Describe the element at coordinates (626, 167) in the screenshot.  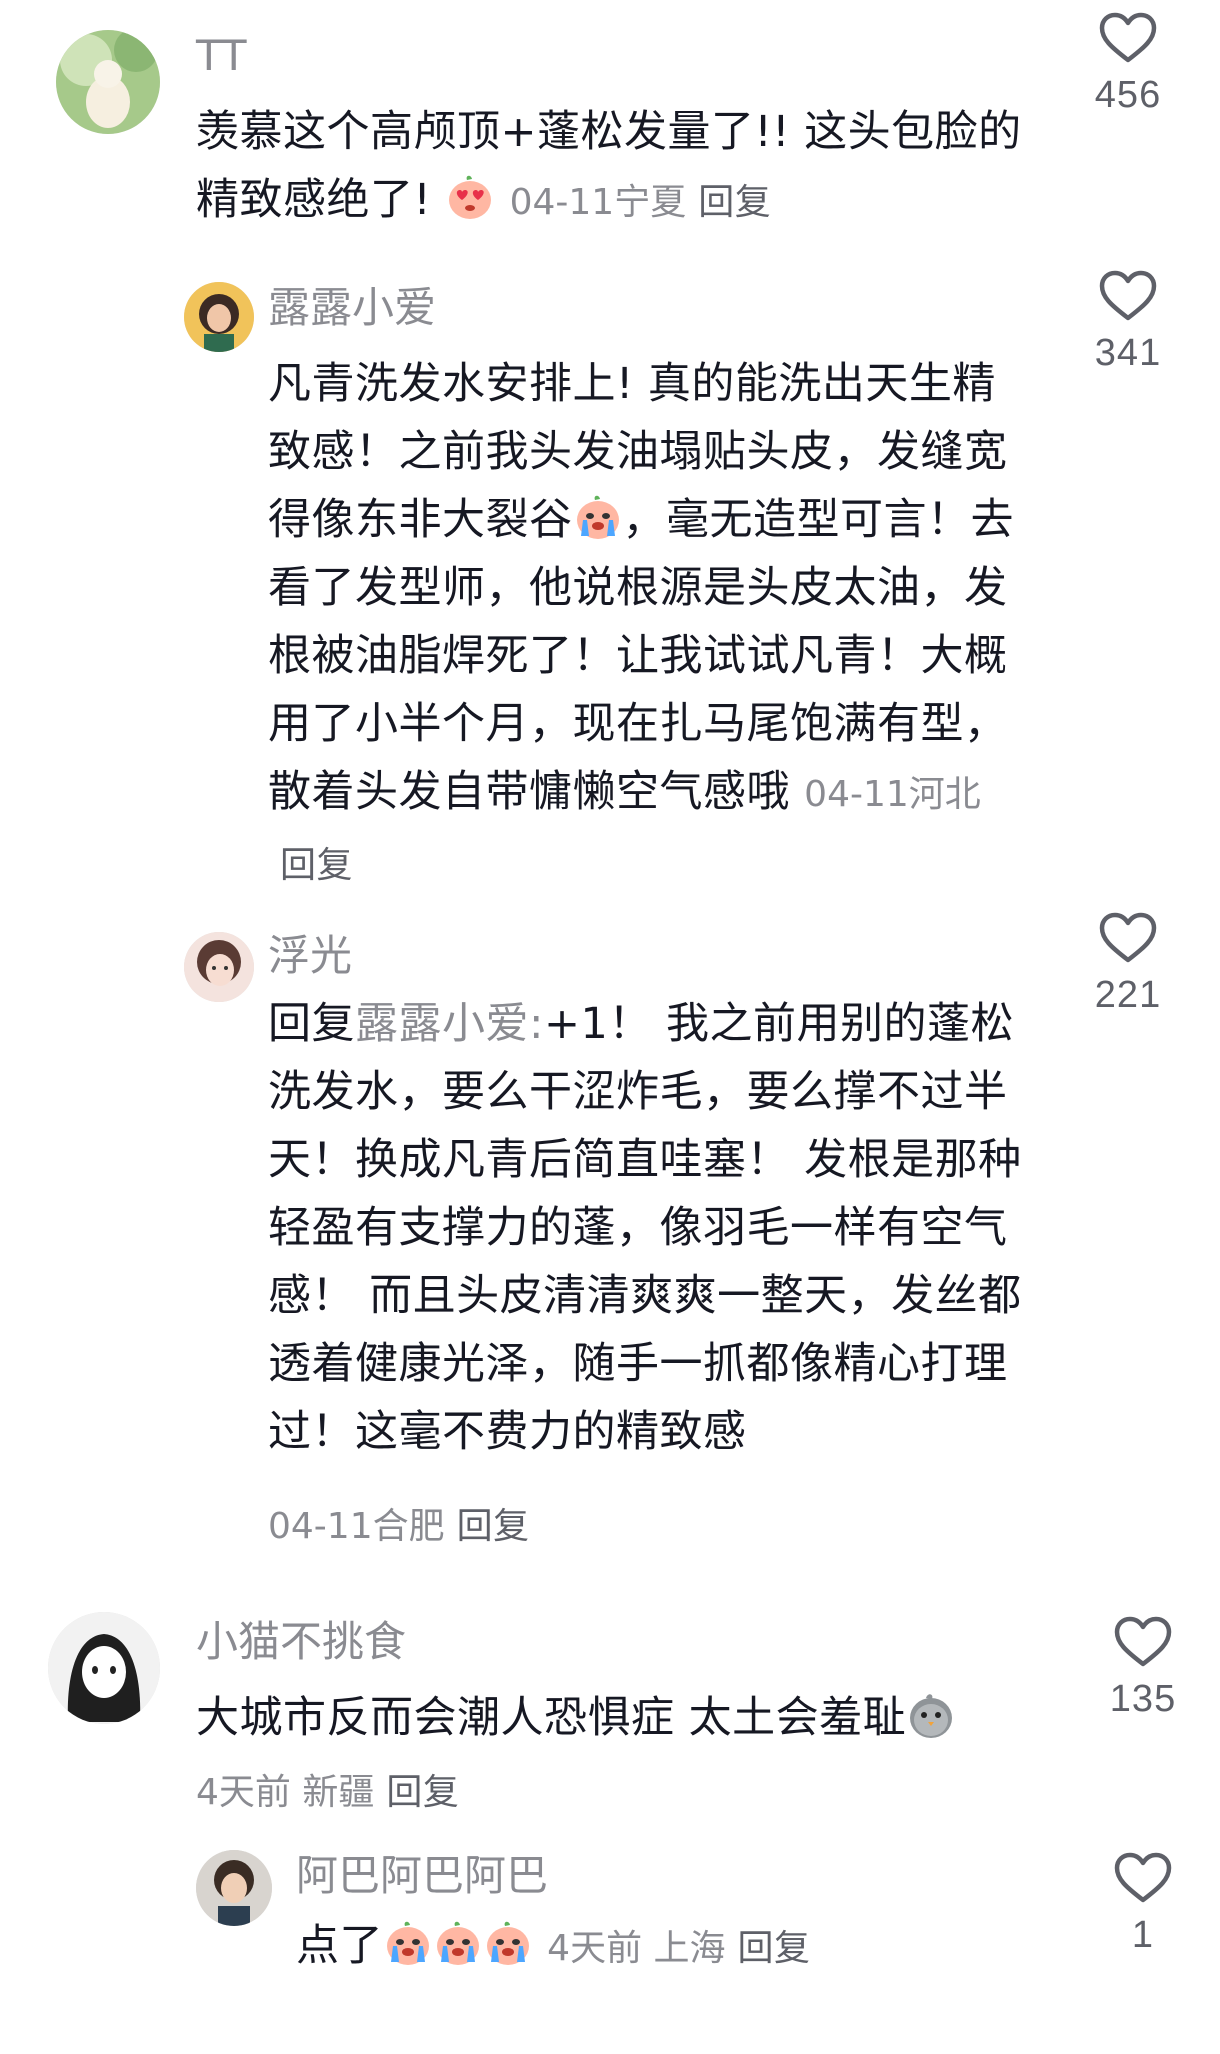
I see `comment-text: 羡慕这个高颅顶+蓬松发量了!! 这头包脸的精致感绝了! 04-11宁夏 回复` at that location.